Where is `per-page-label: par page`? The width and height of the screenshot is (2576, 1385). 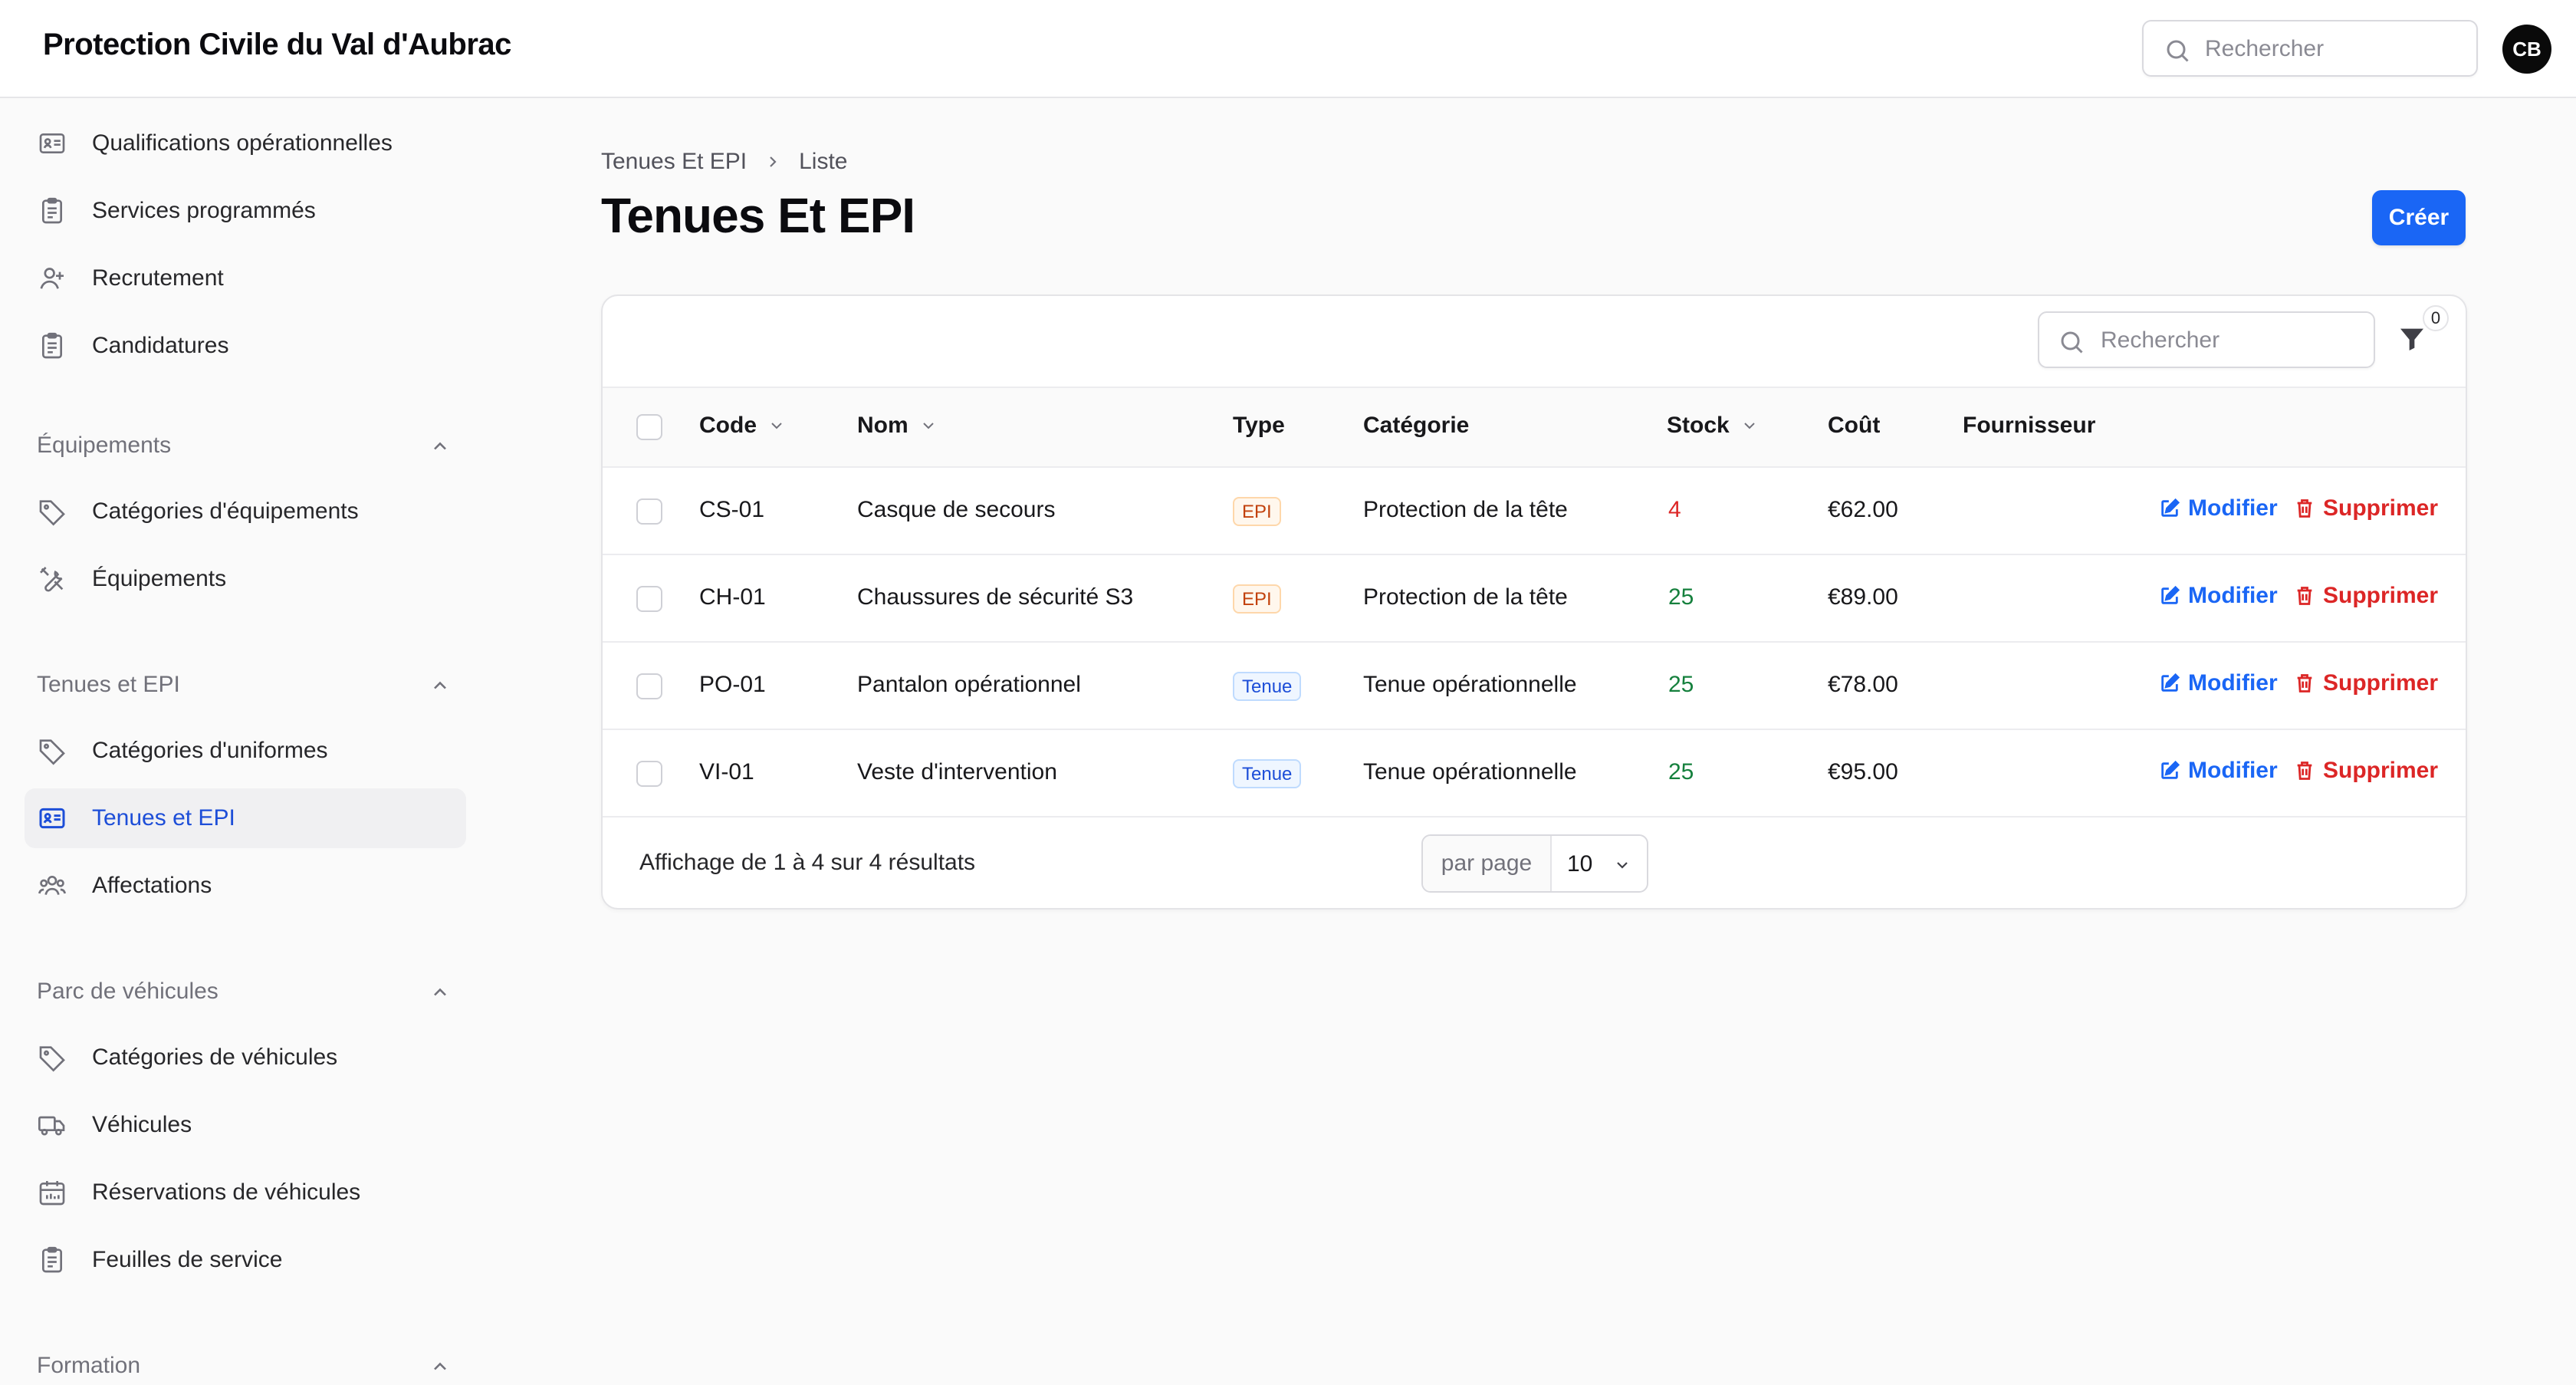
per-page-label: par page is located at coordinates (1487, 864).